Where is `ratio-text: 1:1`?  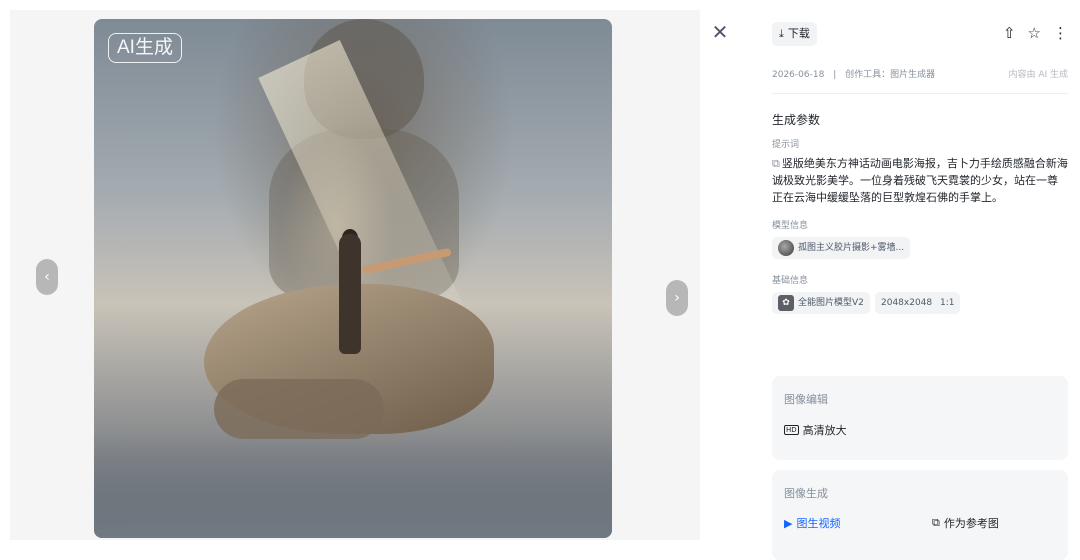 ratio-text: 1:1 is located at coordinates (947, 303).